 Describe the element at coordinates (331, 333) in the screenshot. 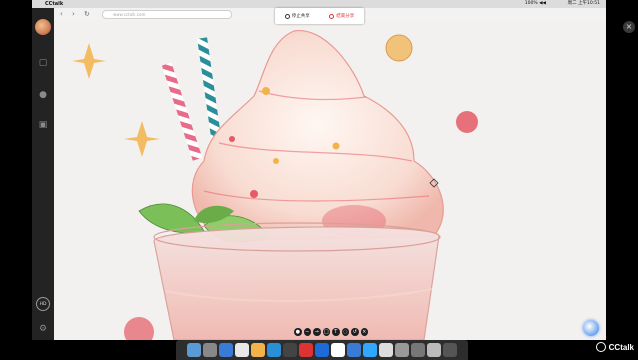

I see `annotation-toolbar: ● − → □ T ◌ ↺ ×` at that location.